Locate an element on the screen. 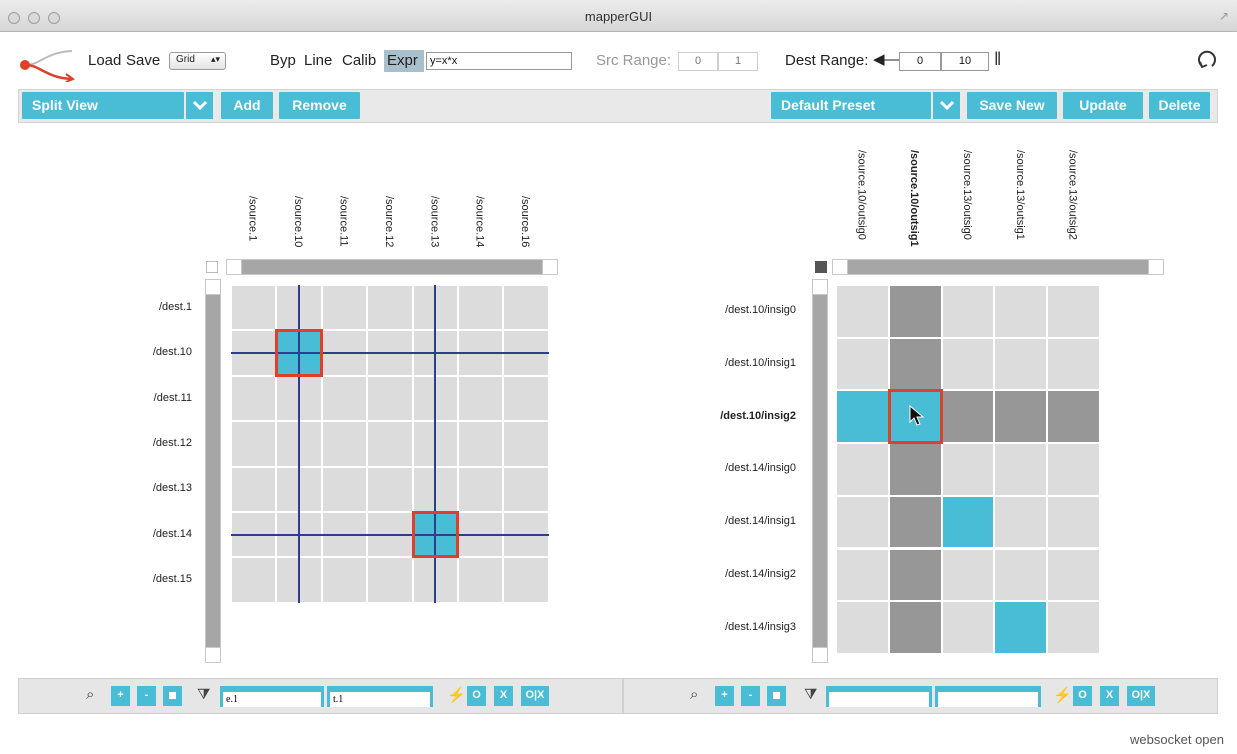 The image size is (1237, 754). right-row-label: /dest.14/insig3 is located at coordinates (760, 627).